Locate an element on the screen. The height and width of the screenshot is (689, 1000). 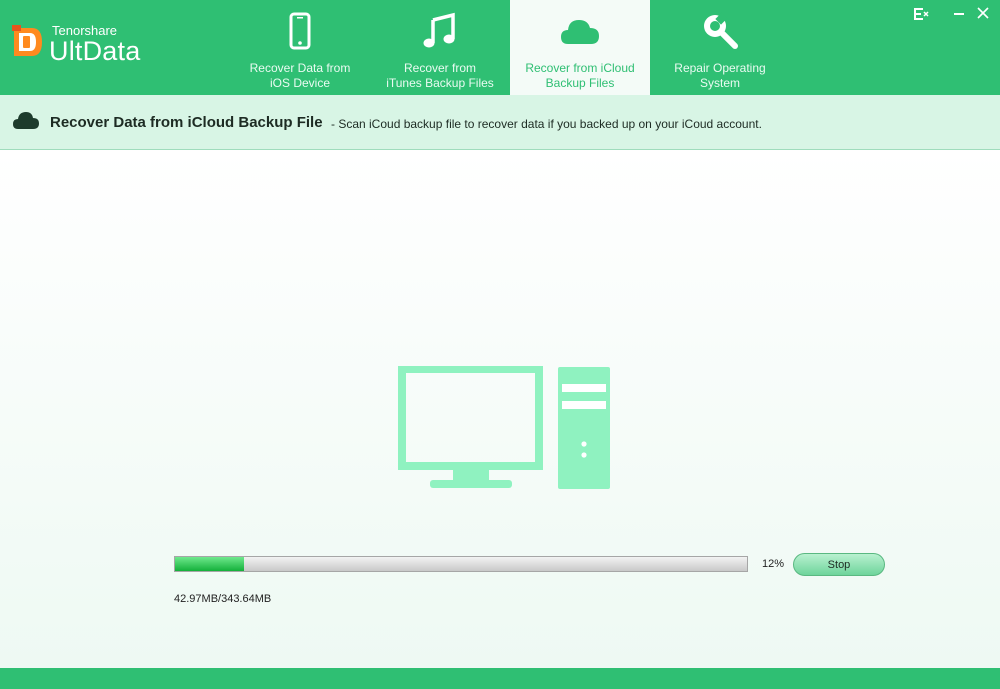
menu-icon is located at coordinates (921, 14).